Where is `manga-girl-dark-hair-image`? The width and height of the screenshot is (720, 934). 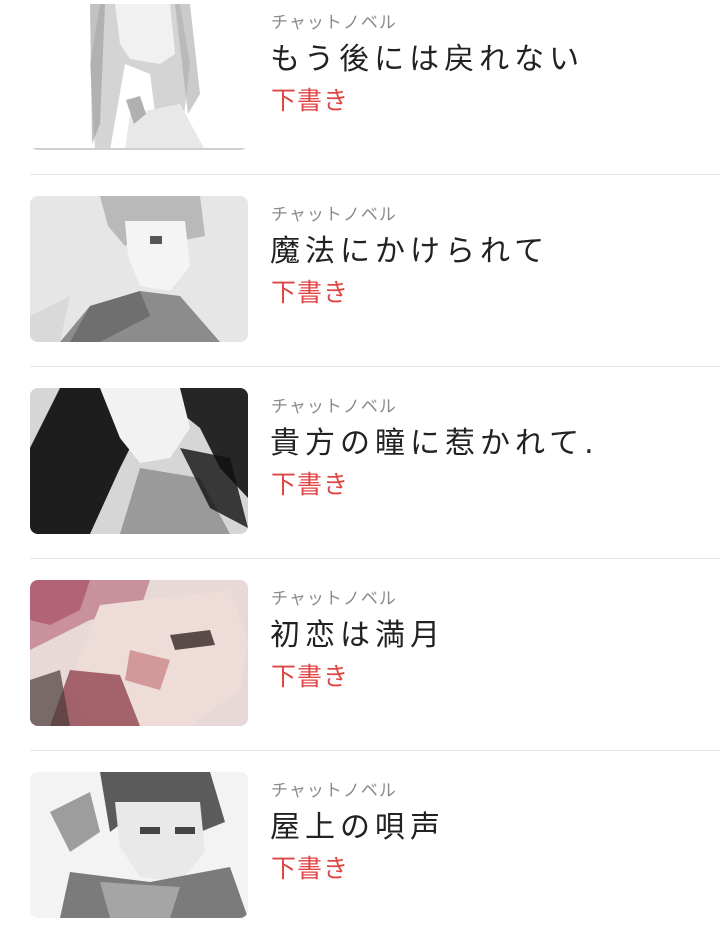 manga-girl-dark-hair-image is located at coordinates (139, 461).